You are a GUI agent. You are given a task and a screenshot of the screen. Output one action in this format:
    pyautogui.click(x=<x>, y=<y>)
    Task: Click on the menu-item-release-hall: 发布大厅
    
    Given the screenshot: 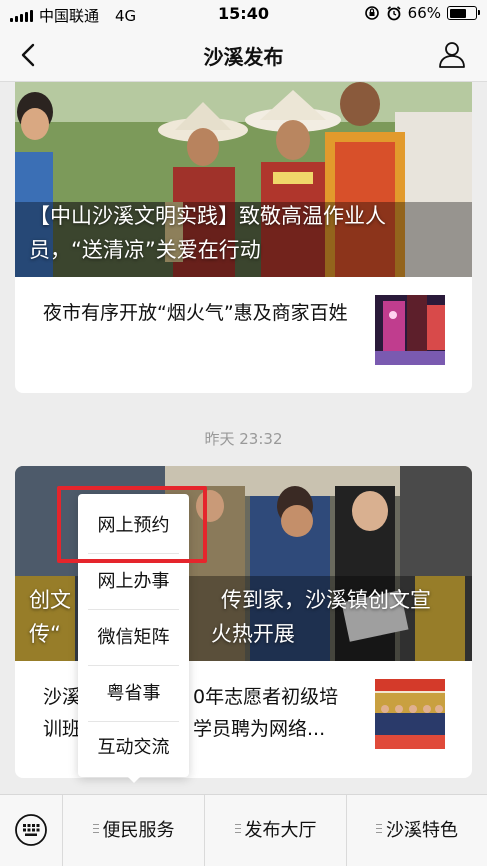 What is the action you would take?
    pyautogui.click(x=275, y=830)
    